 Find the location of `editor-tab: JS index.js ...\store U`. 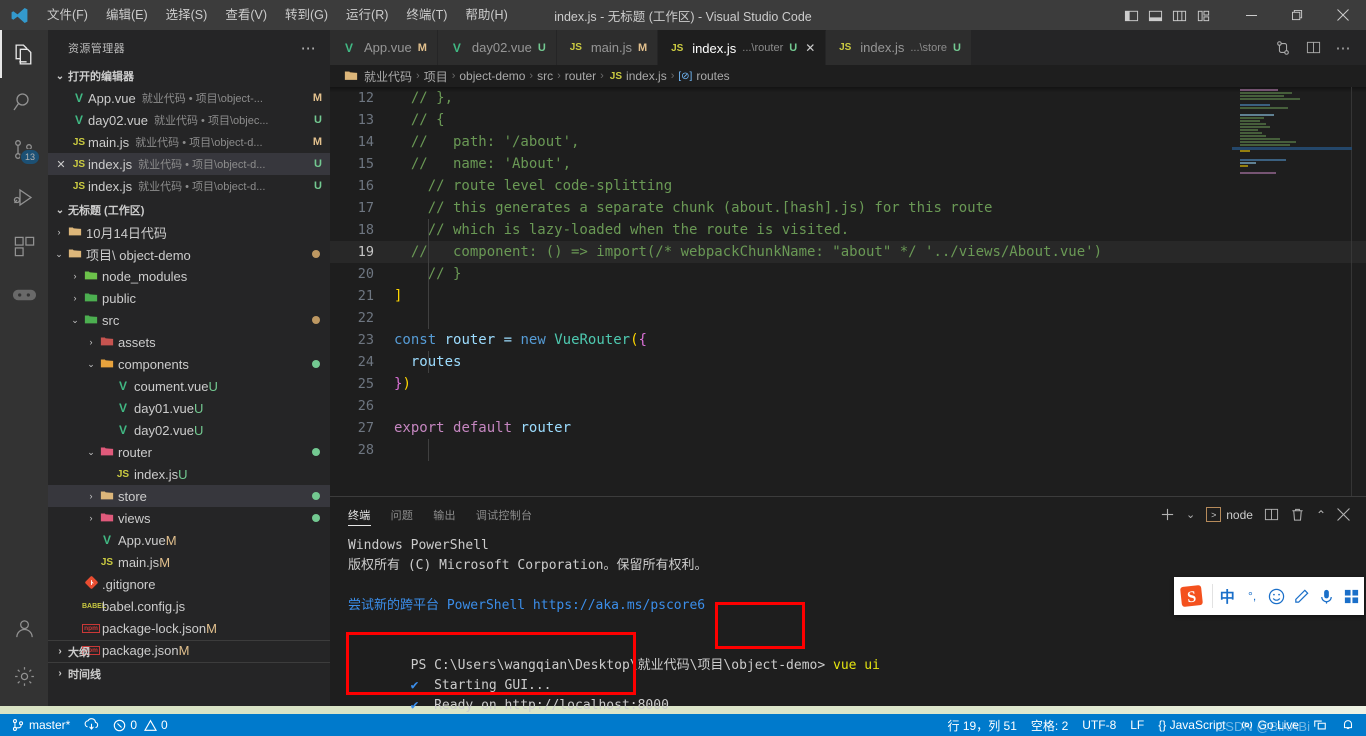

editor-tab: JS index.js ...\store U is located at coordinates (899, 47).